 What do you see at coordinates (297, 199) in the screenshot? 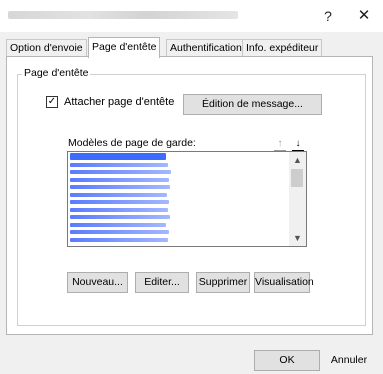
I see `vertical-scrollbar: ▲ ▼` at bounding box center [297, 199].